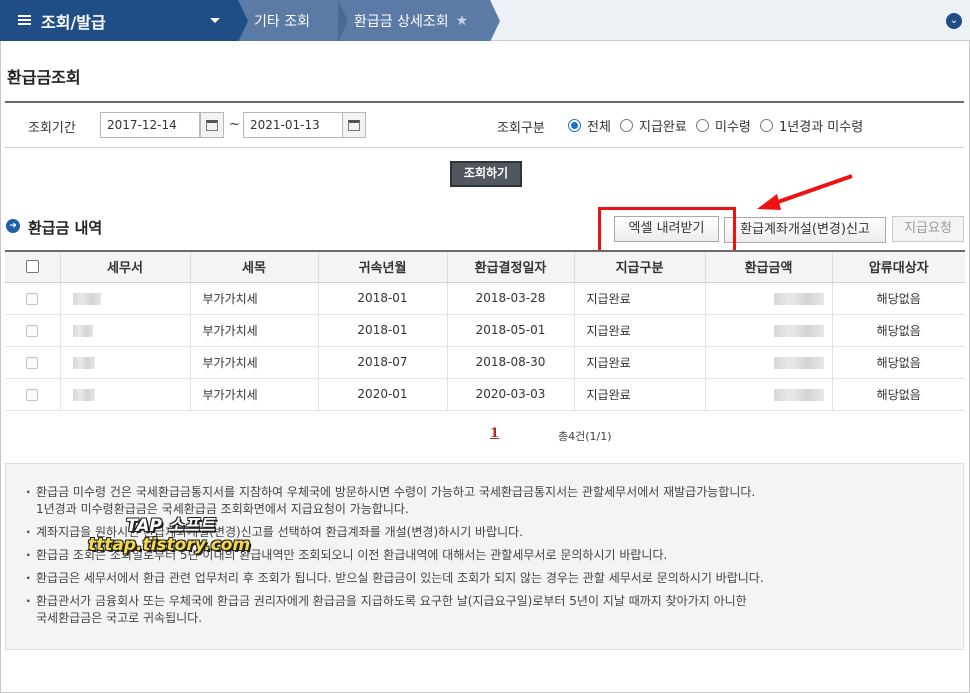 This screenshot has height=693, width=970. I want to click on radio-paid-label: 지급완료, so click(663, 125).